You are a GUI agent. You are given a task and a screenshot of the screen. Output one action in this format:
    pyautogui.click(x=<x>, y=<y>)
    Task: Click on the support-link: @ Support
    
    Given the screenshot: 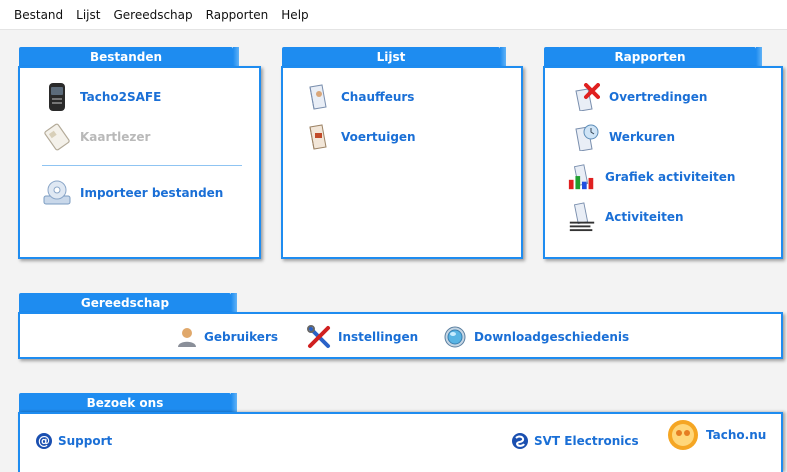 What is the action you would take?
    pyautogui.click(x=73, y=441)
    